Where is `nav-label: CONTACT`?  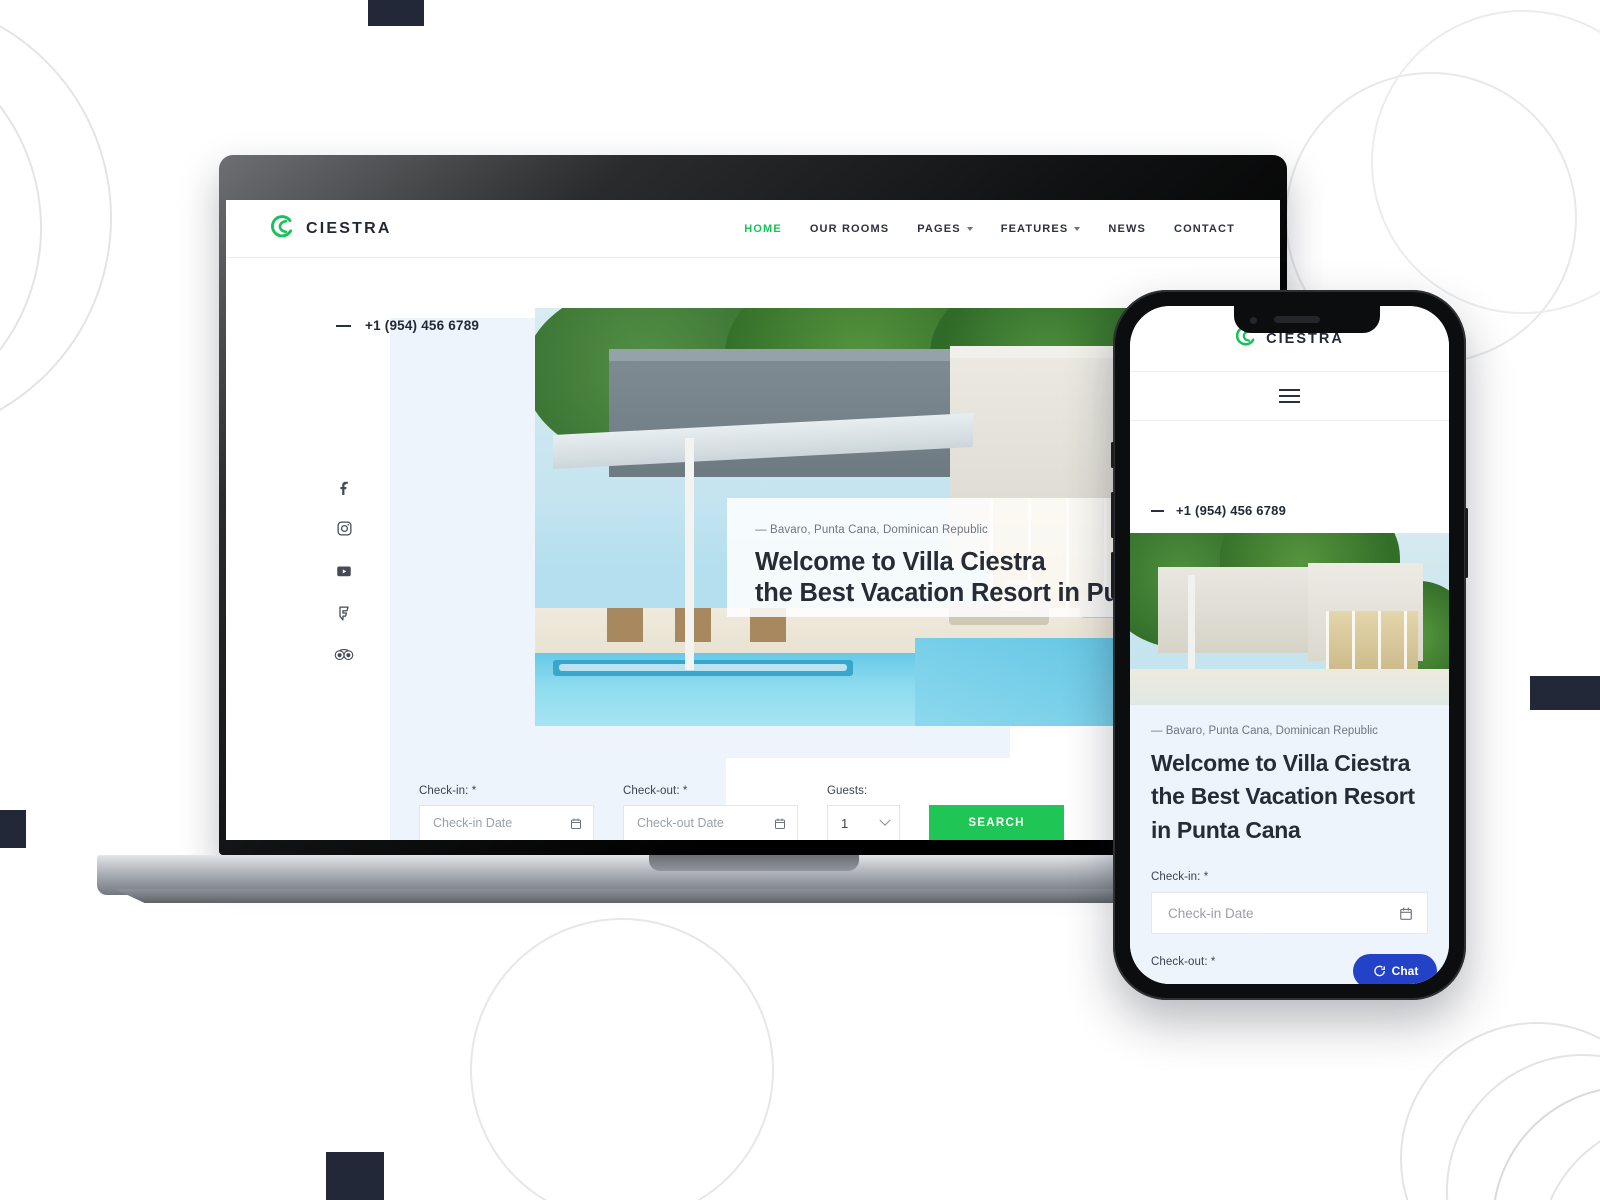
nav-label: CONTACT is located at coordinates (1204, 228).